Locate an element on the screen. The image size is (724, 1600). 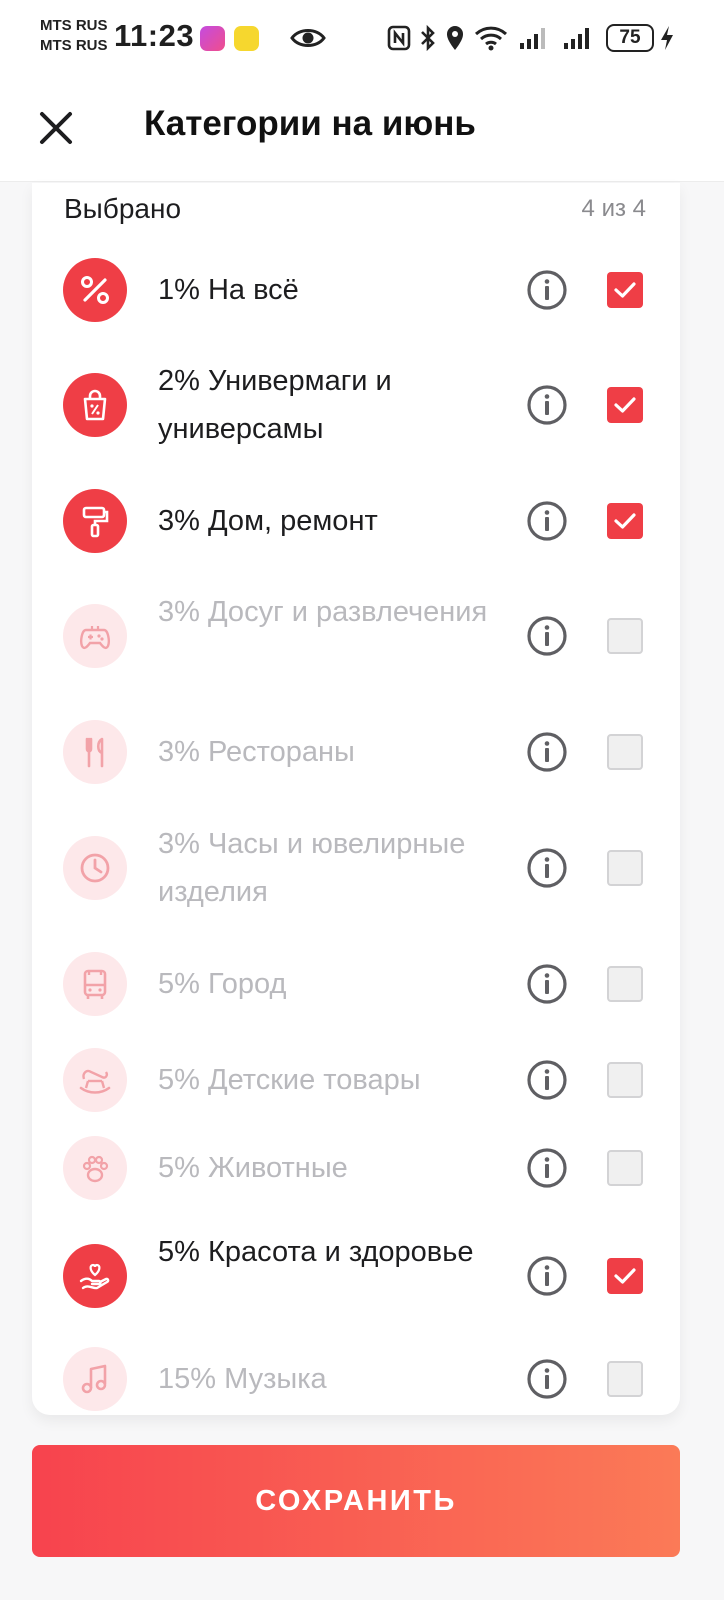
category-label: 2% Универмаги и универсамы is located at coordinates (275, 405).